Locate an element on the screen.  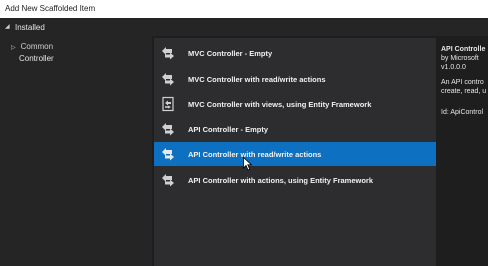
details-version: v1.0.0.0 is located at coordinates (453, 67).